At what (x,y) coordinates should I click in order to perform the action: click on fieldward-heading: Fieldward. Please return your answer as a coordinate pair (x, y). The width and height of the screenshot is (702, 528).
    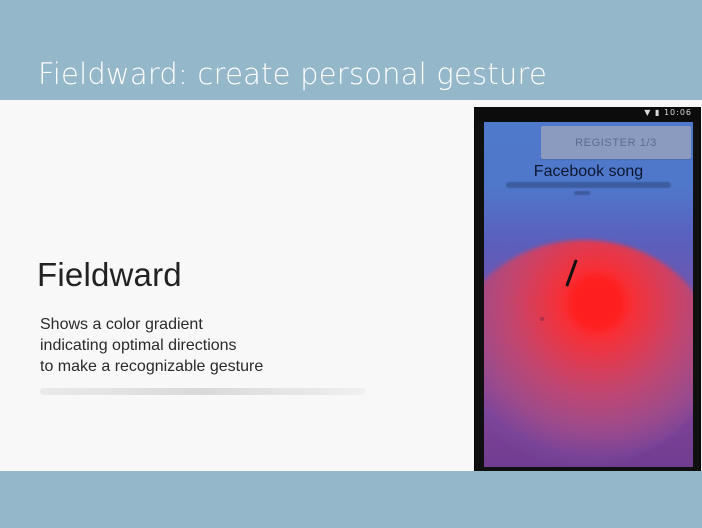
    Looking at the image, I should click on (109, 274).